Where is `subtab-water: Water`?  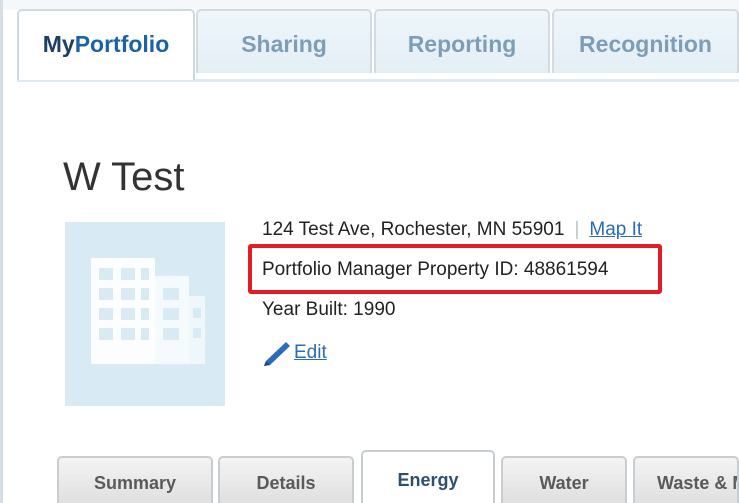
subtab-water: Water is located at coordinates (564, 479).